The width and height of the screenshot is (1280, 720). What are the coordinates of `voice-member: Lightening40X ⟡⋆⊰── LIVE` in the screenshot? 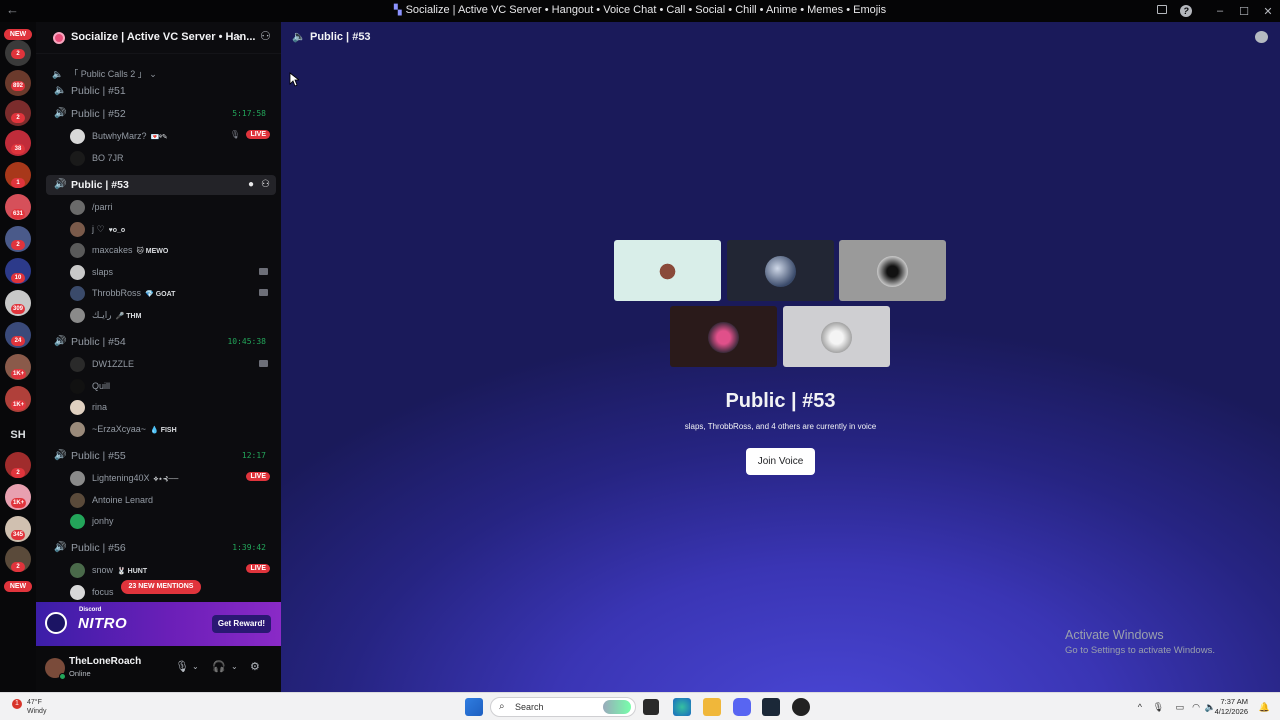 It's located at (170, 478).